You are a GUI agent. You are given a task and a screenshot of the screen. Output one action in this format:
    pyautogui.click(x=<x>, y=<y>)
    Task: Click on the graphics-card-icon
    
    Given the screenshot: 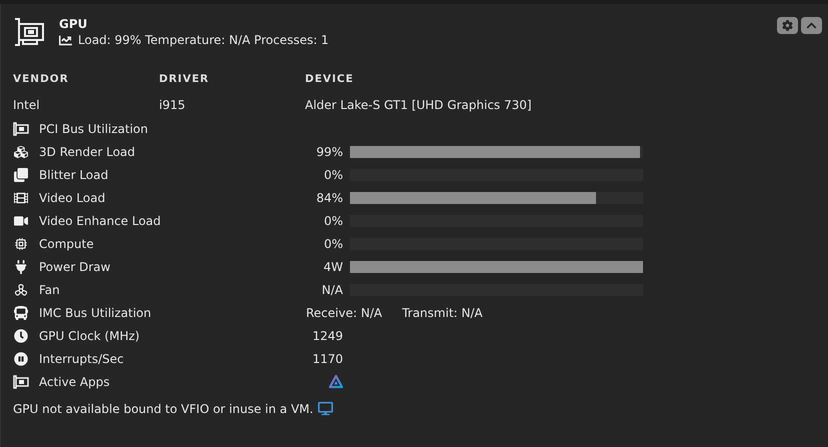 What is the action you would take?
    pyautogui.click(x=29, y=32)
    